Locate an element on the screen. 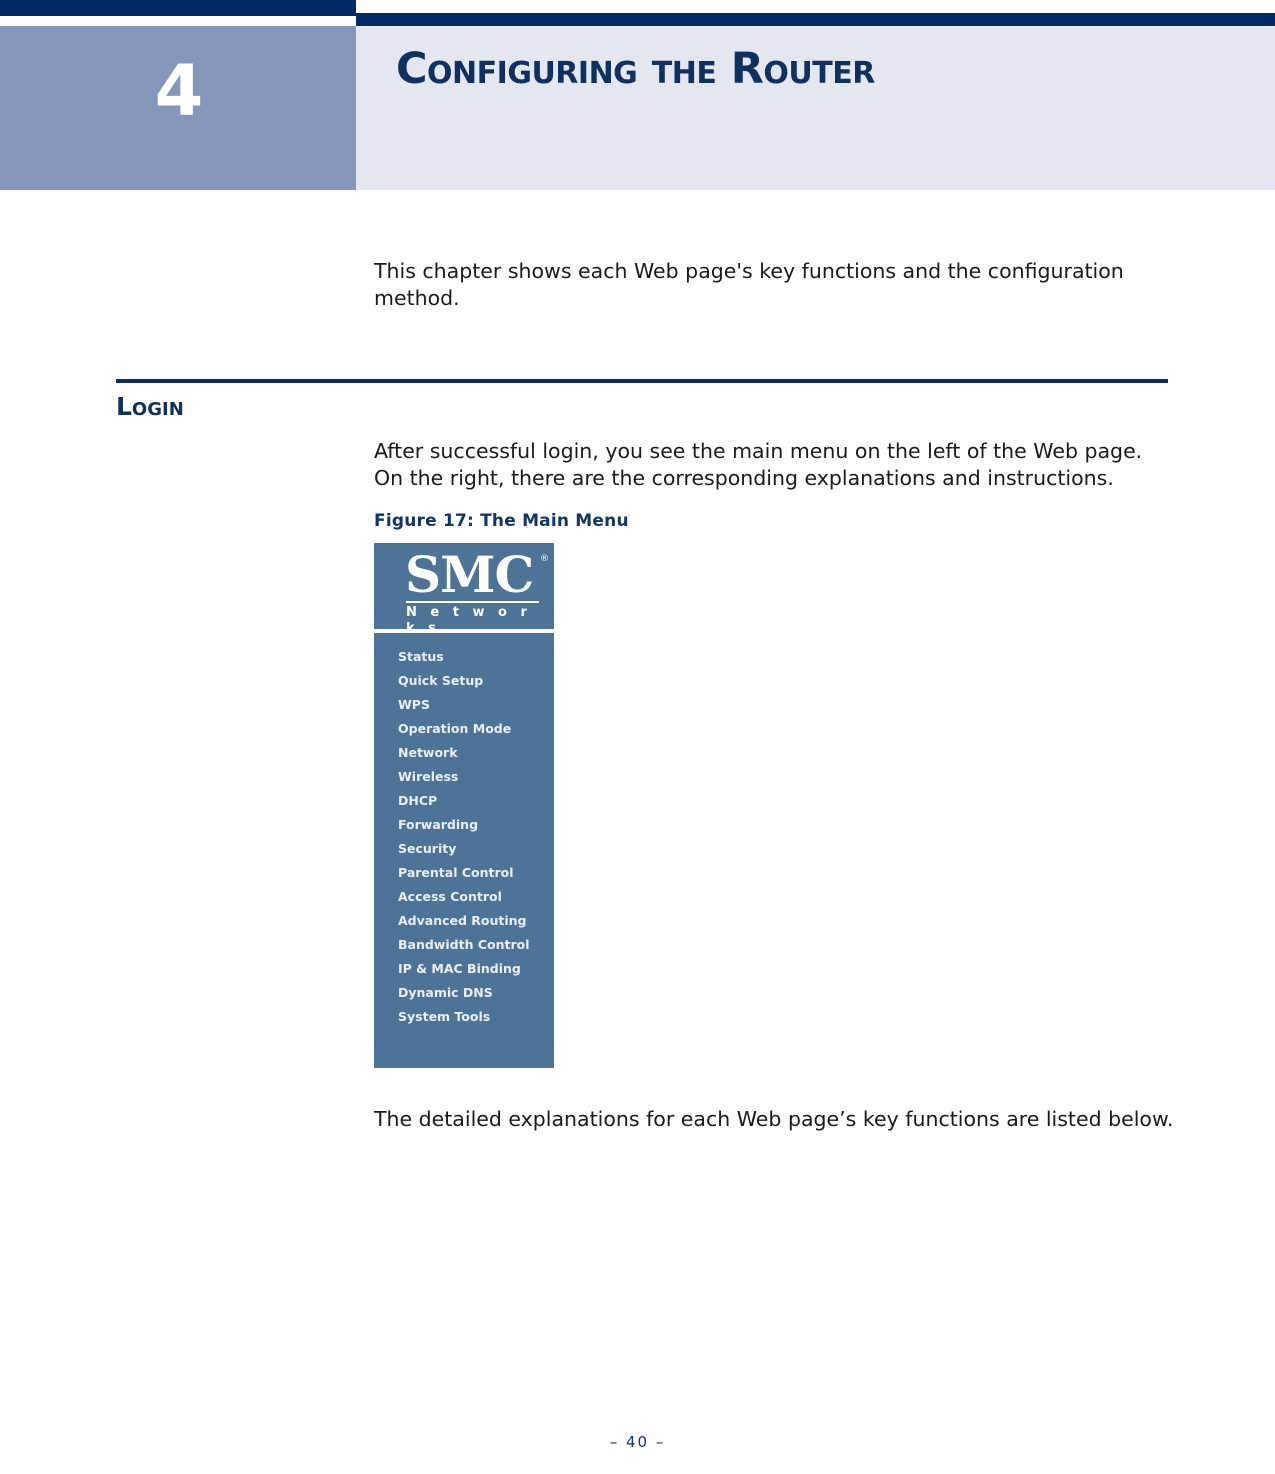  menu-item-security: Security is located at coordinates (464, 849).